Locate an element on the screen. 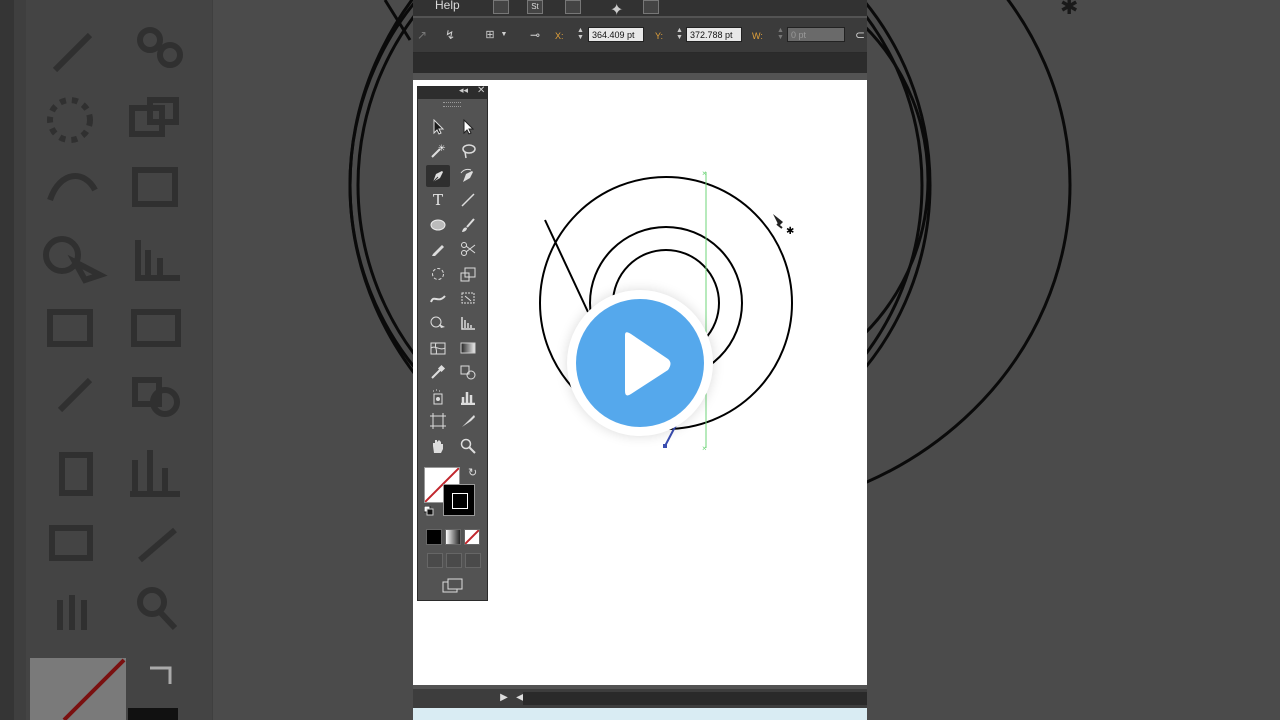  gradient-tool-icon is located at coordinates (468, 348).